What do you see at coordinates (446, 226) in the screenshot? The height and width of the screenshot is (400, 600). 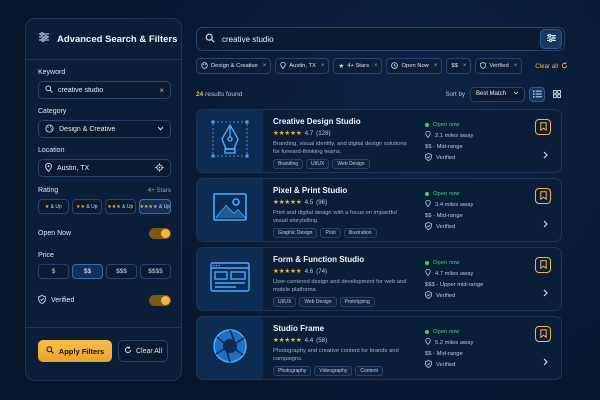 I see `verified-text: Verified` at bounding box center [446, 226].